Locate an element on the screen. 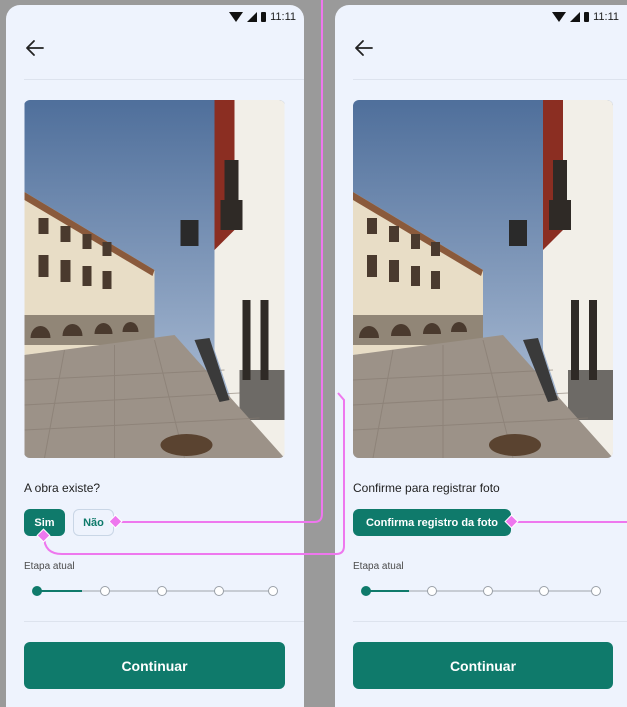 The height and width of the screenshot is (707, 627). confirm-photo-button: Confirma registro da foto is located at coordinates (432, 522).